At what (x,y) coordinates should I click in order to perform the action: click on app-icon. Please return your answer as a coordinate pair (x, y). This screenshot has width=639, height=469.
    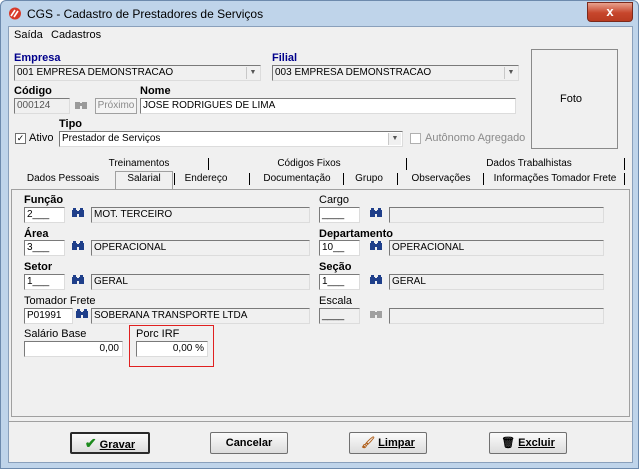
    Looking at the image, I should click on (15, 13).